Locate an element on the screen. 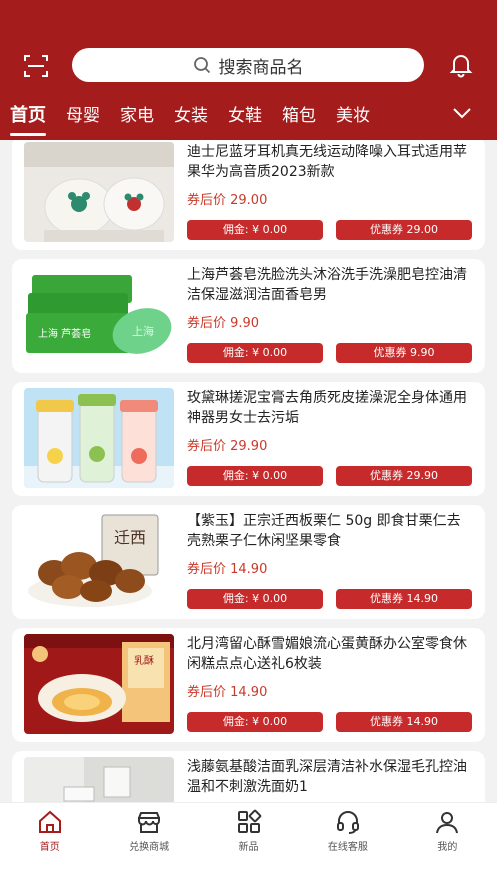 This screenshot has width=497, height=883. category-tabs: 首页 母婴 家电 女装 女鞋 箱包 美妆 is located at coordinates (248, 117).